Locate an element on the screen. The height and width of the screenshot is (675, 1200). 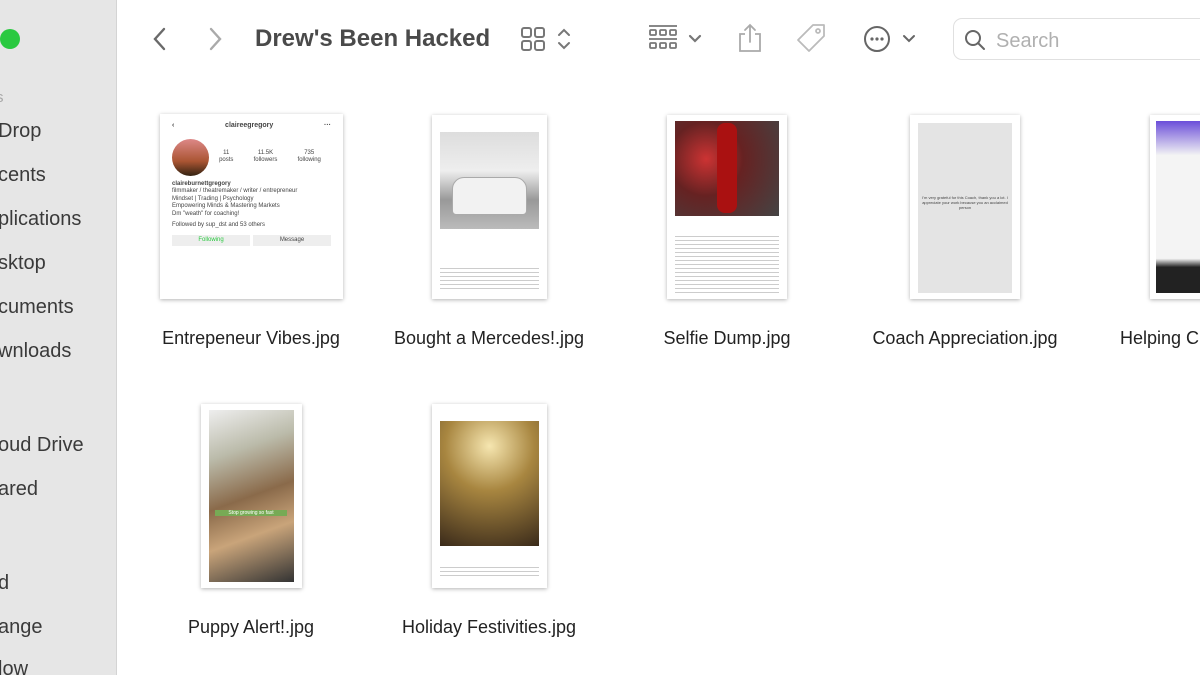
search-placeholder: Search is located at coordinates (1028, 41).